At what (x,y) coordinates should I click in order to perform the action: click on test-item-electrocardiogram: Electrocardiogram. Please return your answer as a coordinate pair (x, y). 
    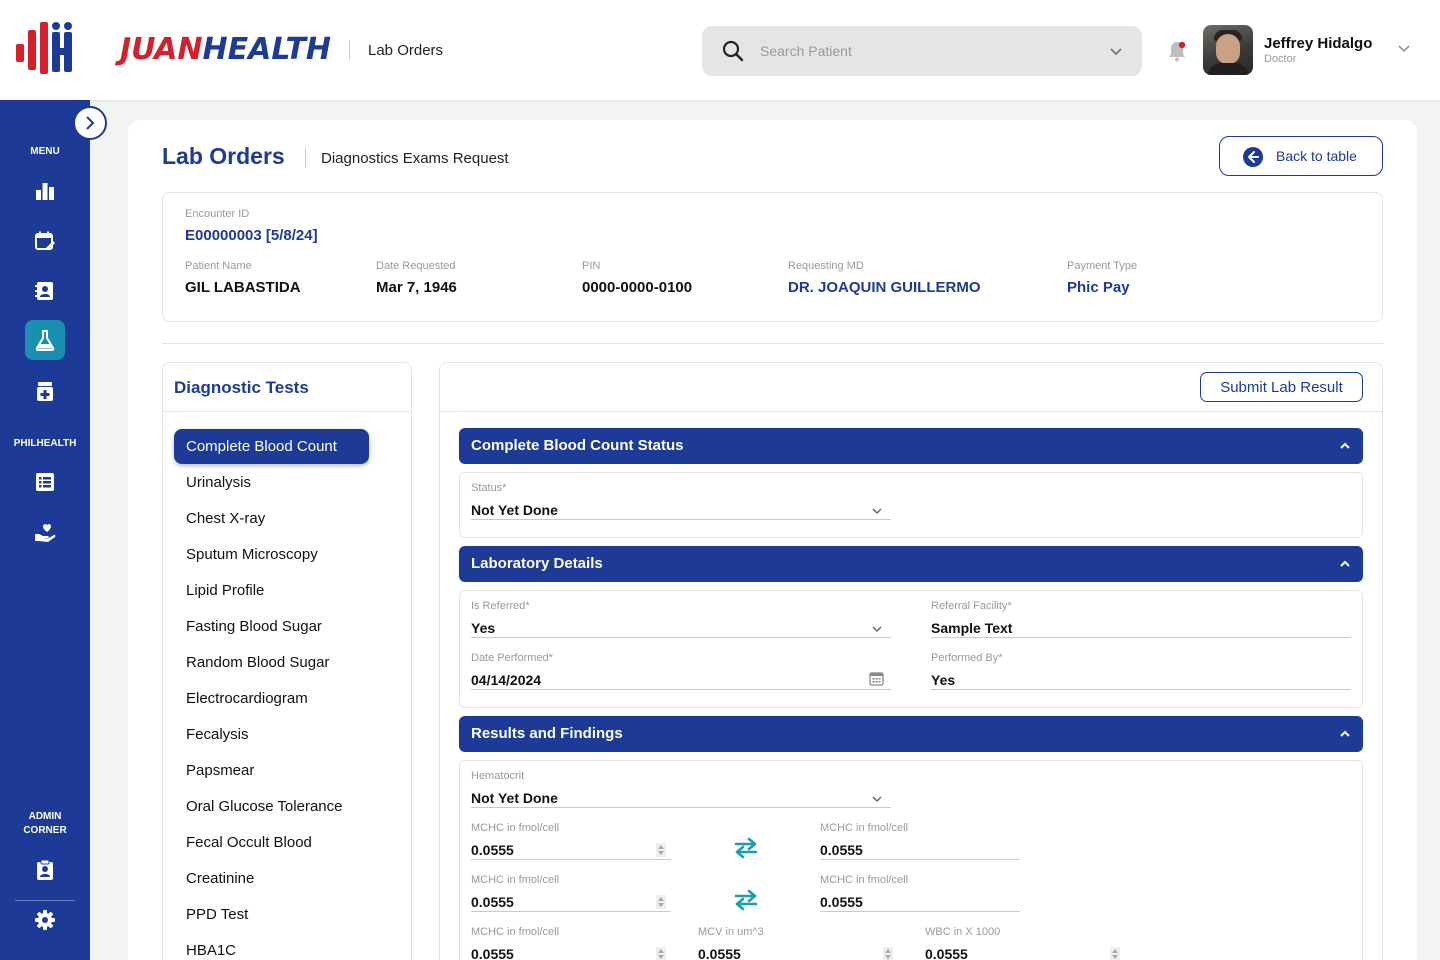
    Looking at the image, I should click on (247, 698).